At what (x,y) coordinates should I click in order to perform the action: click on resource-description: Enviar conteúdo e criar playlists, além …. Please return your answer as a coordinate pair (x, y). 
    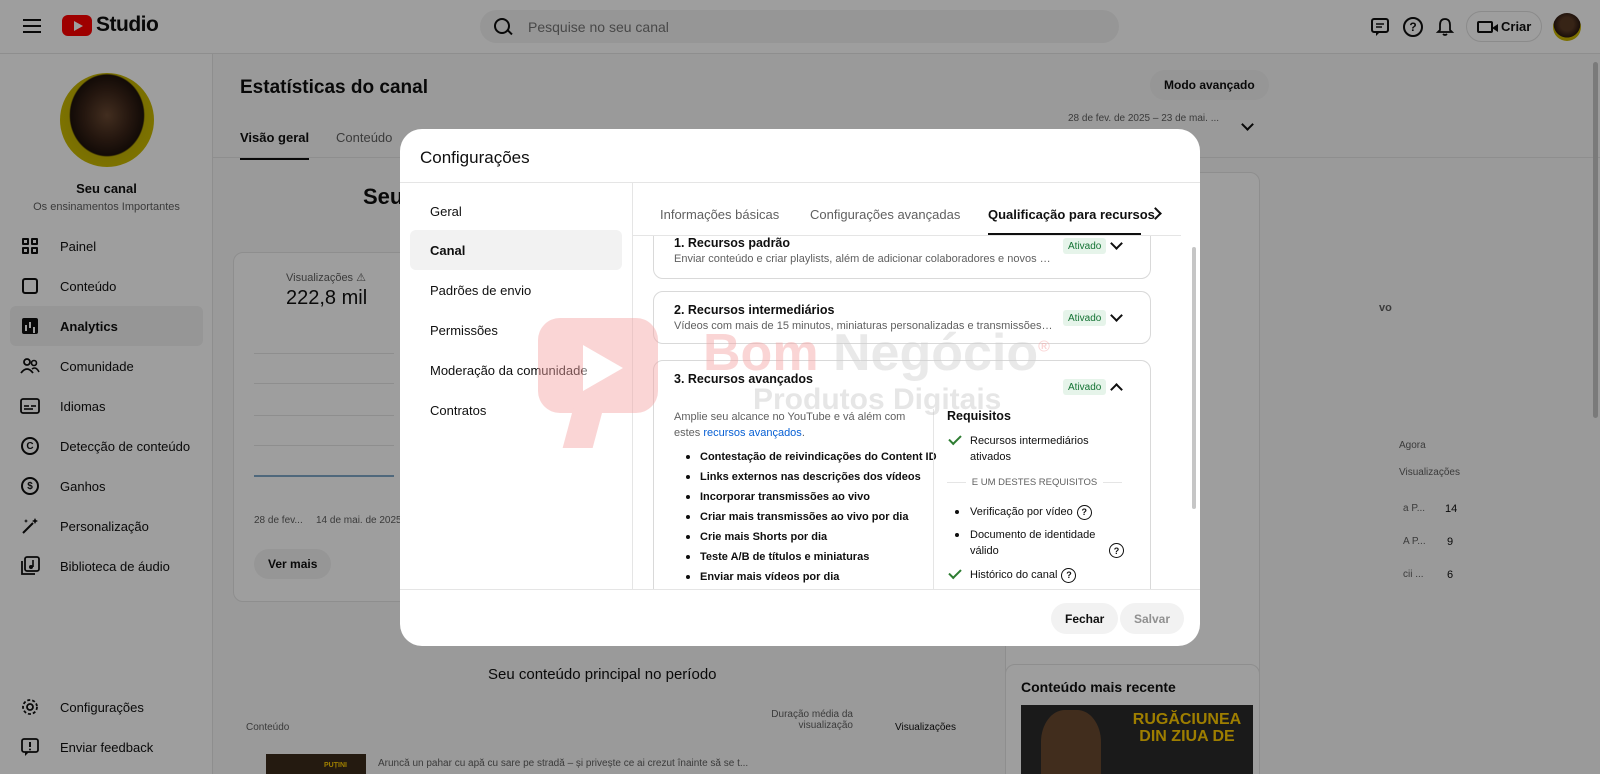
    Looking at the image, I should click on (864, 259).